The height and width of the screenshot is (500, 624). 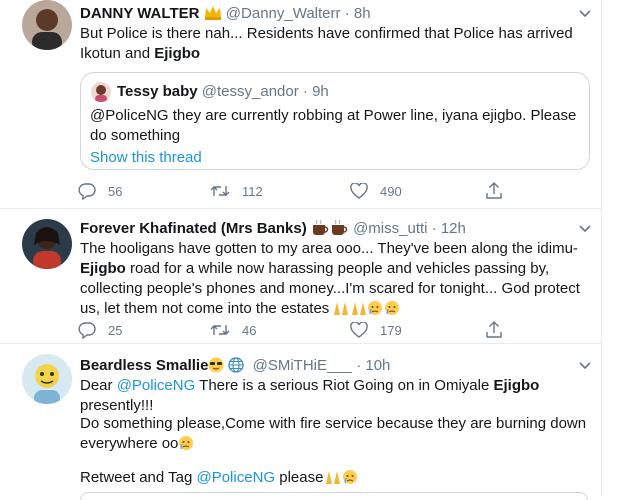 What do you see at coordinates (193, 228) in the screenshot?
I see `display-name: Forever Khafinated (Mrs Banks)` at bounding box center [193, 228].